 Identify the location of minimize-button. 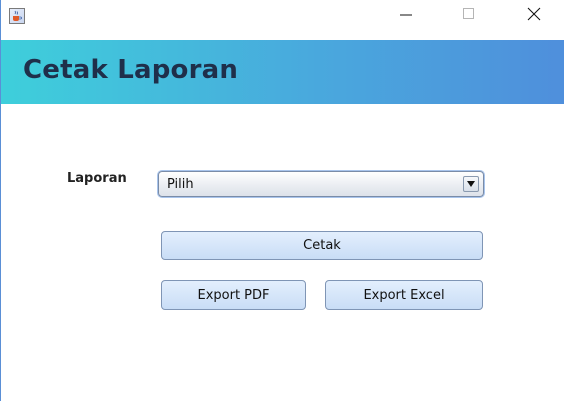
(406, 16).